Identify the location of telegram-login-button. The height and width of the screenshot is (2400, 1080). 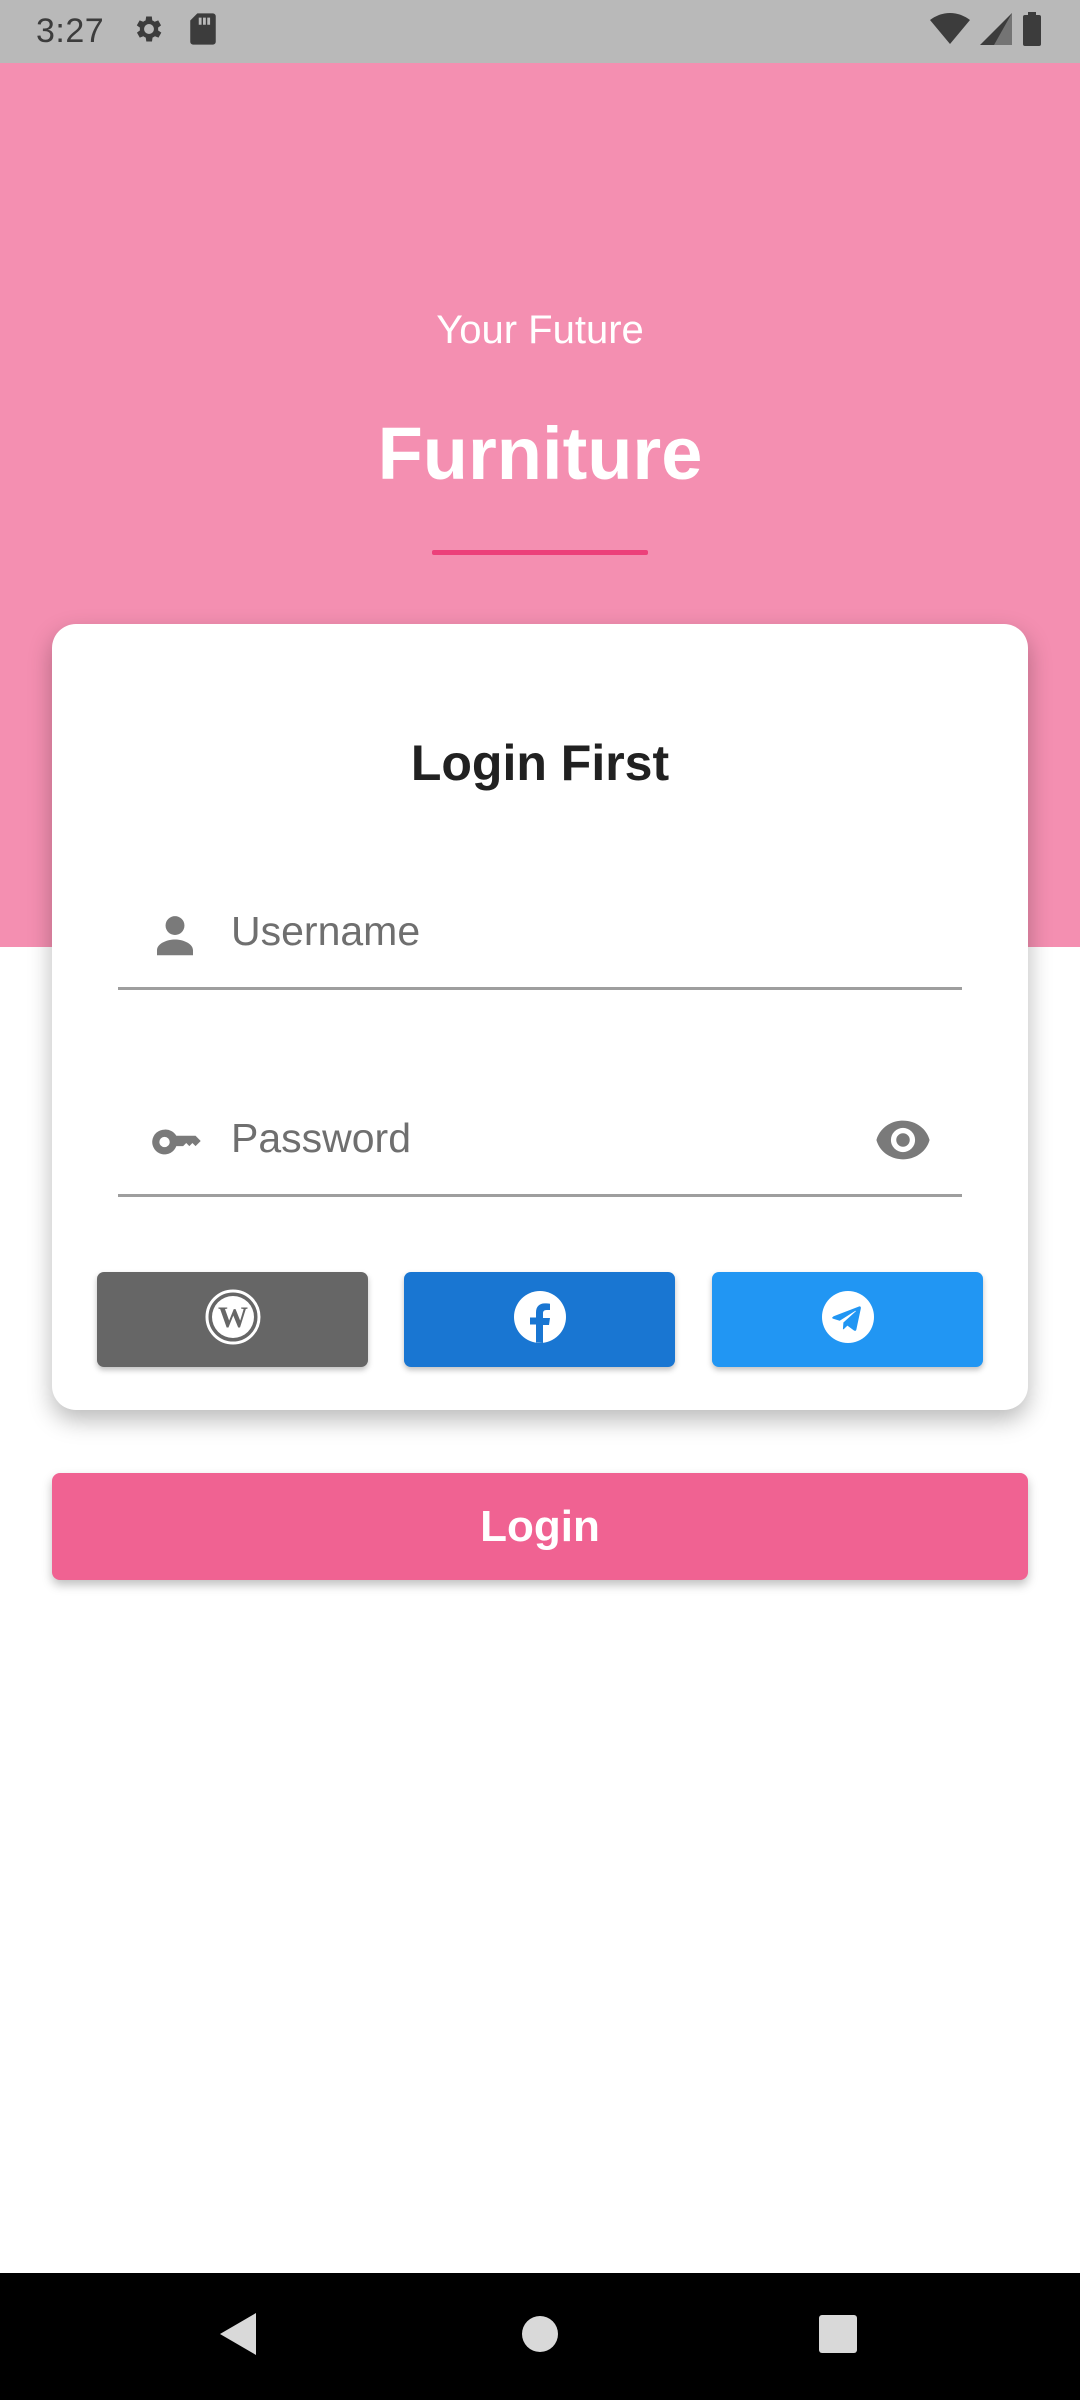
(847, 1319).